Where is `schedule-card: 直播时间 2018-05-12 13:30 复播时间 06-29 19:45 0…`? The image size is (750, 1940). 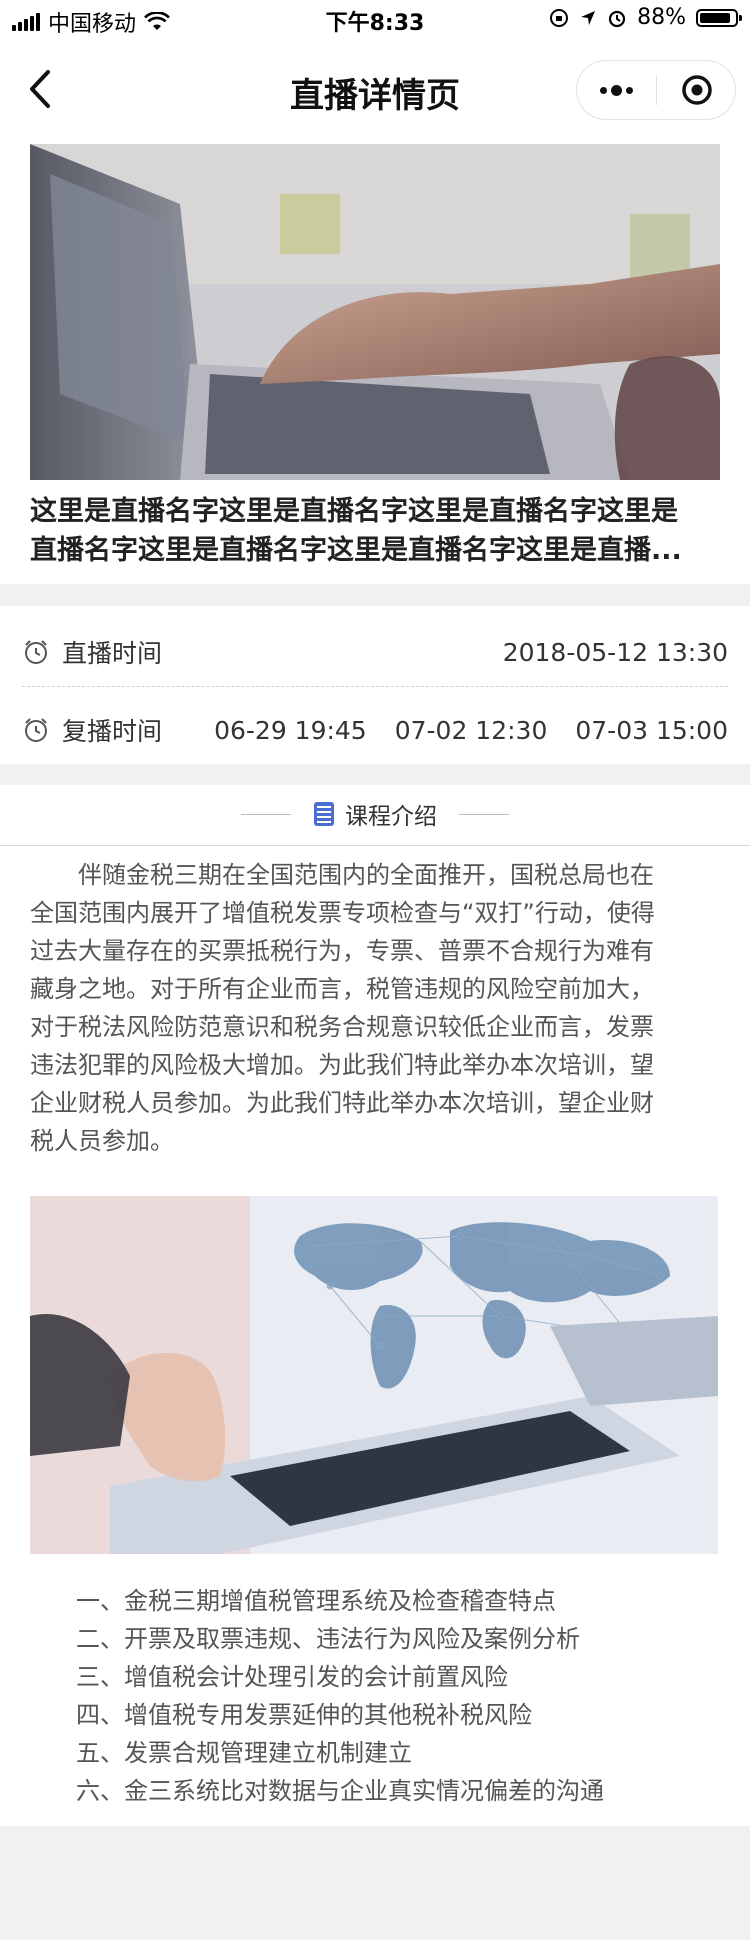
schedule-card: 直播时间 2018-05-12 13:30 复播时间 06-29 19:45 0… is located at coordinates (375, 685).